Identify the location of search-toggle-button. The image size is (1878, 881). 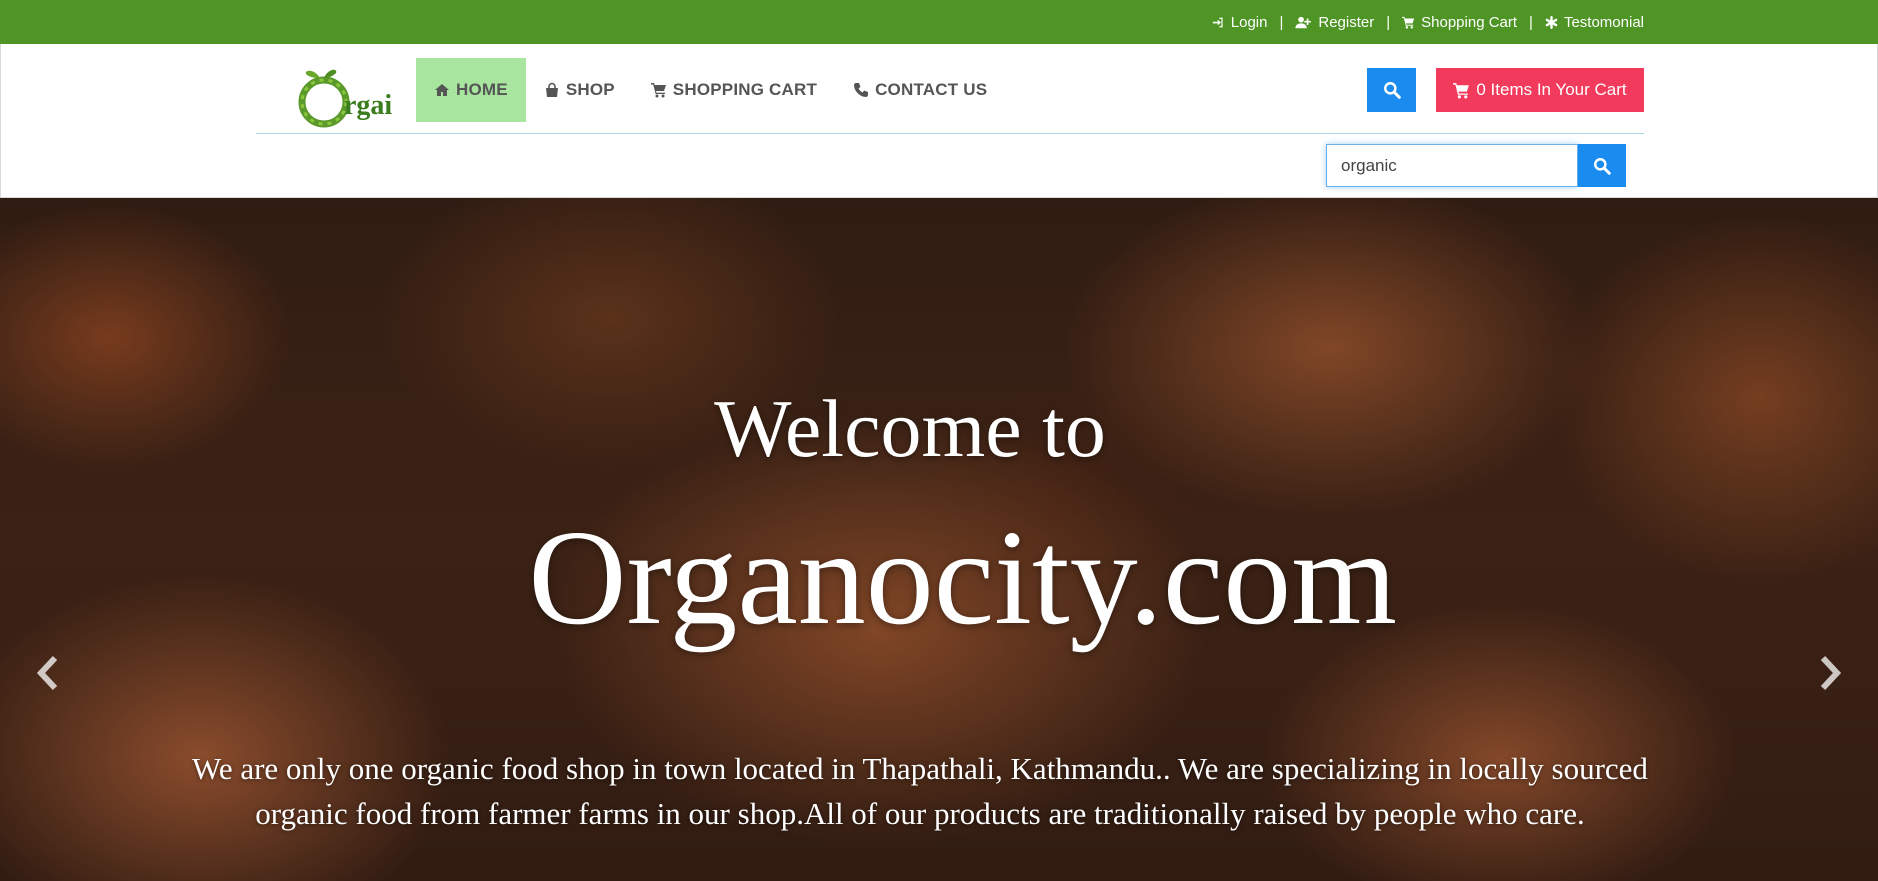
(1391, 90).